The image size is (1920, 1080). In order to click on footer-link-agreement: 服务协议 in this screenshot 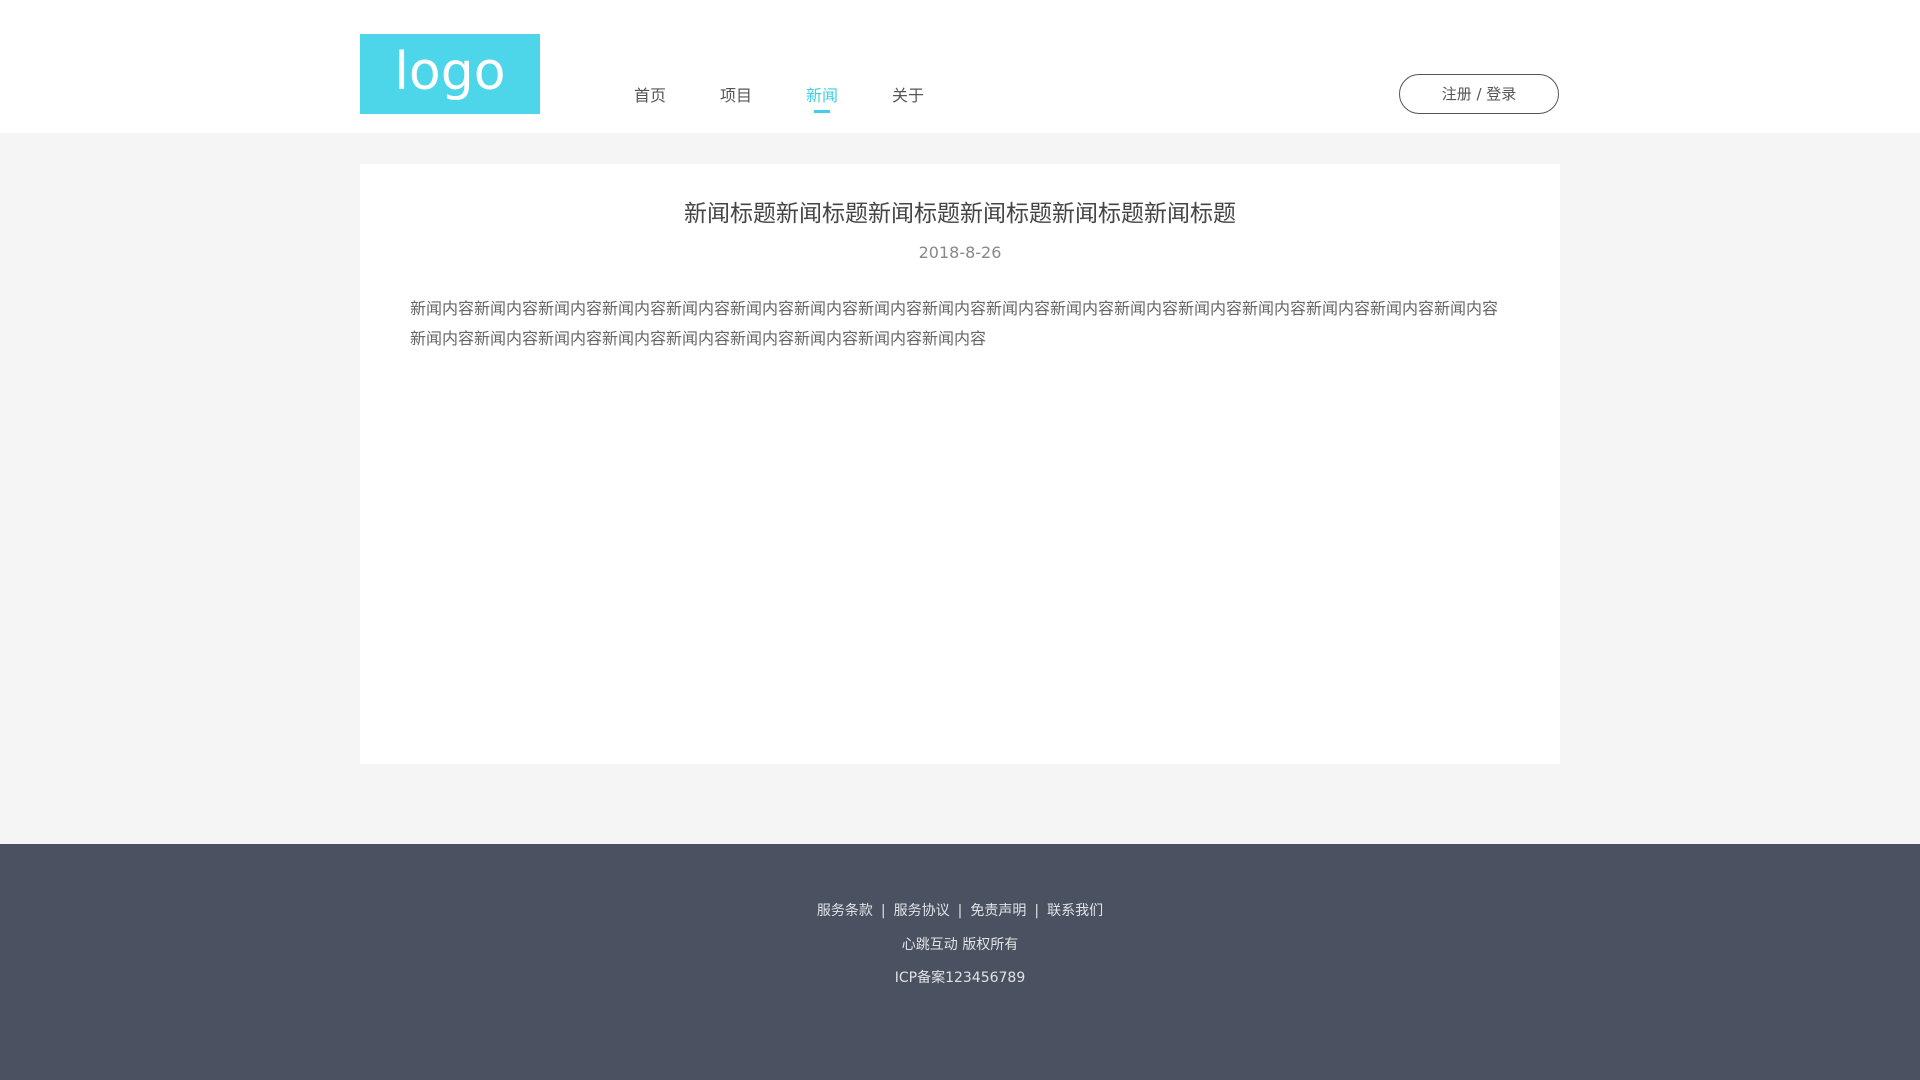, I will do `click(922, 911)`.